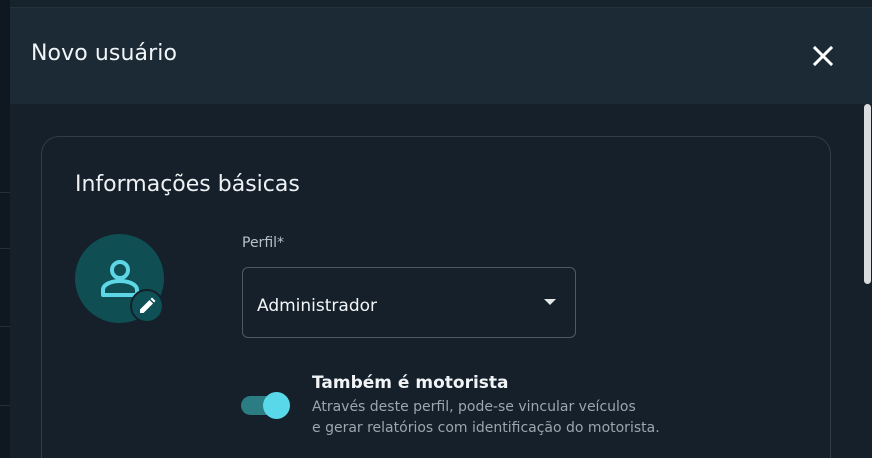  I want to click on dialog-title: Novo usuário, so click(104, 53).